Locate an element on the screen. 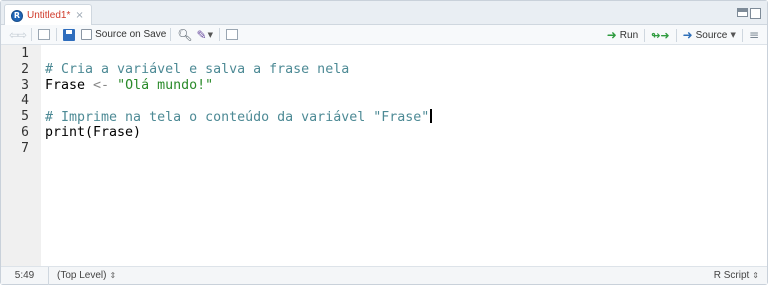 Image resolution: width=768 pixels, height=285 pixels. line-number: 5 is located at coordinates (25, 117).